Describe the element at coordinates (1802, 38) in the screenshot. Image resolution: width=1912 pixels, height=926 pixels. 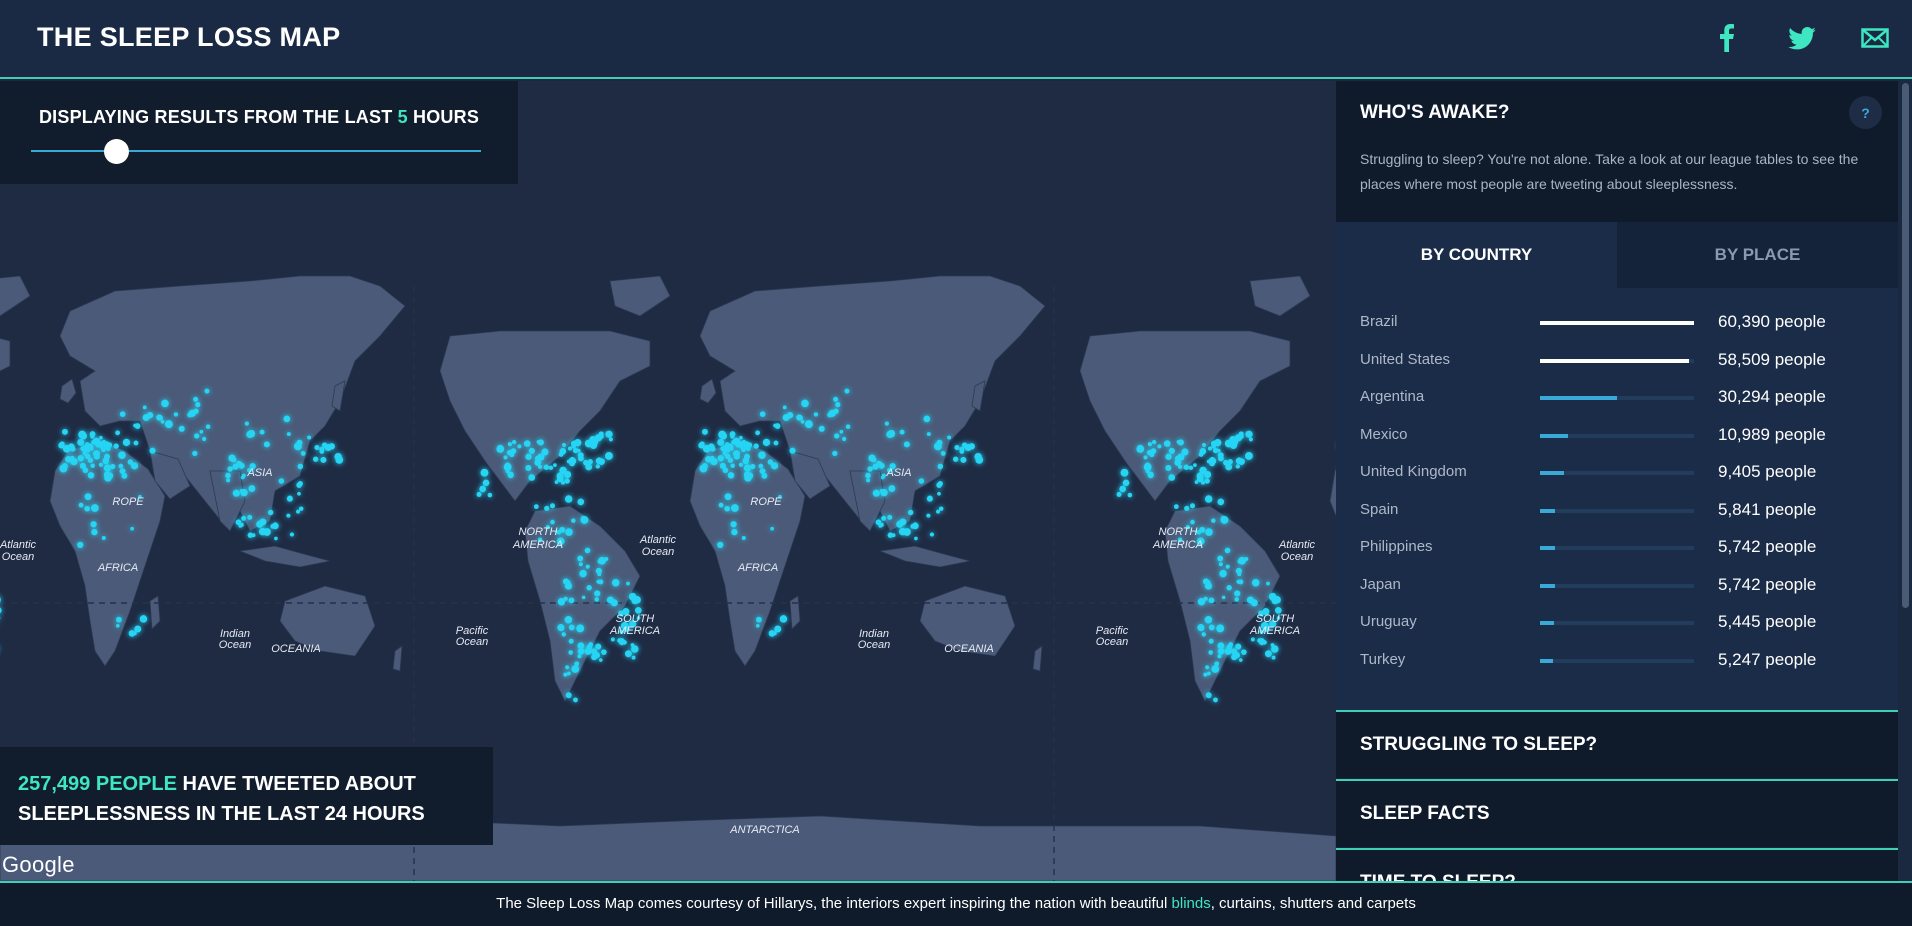
I see `twitter-icon` at that location.